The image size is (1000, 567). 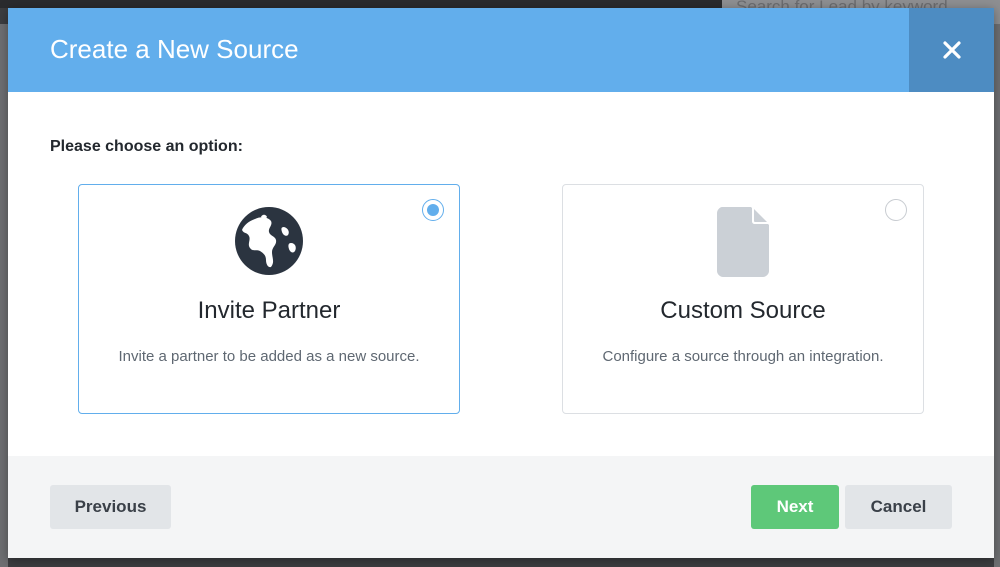 What do you see at coordinates (795, 507) in the screenshot?
I see `next-button: Next` at bounding box center [795, 507].